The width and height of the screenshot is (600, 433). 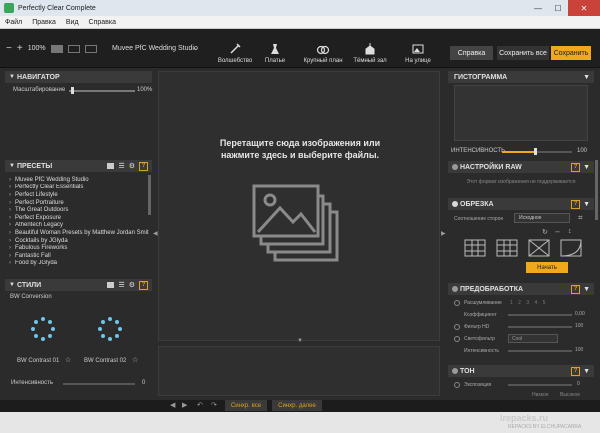 What do you see at coordinates (78, 77) in the screenshot?
I see `navigator-header: ▼ НАВИГАТОР` at bounding box center [78, 77].